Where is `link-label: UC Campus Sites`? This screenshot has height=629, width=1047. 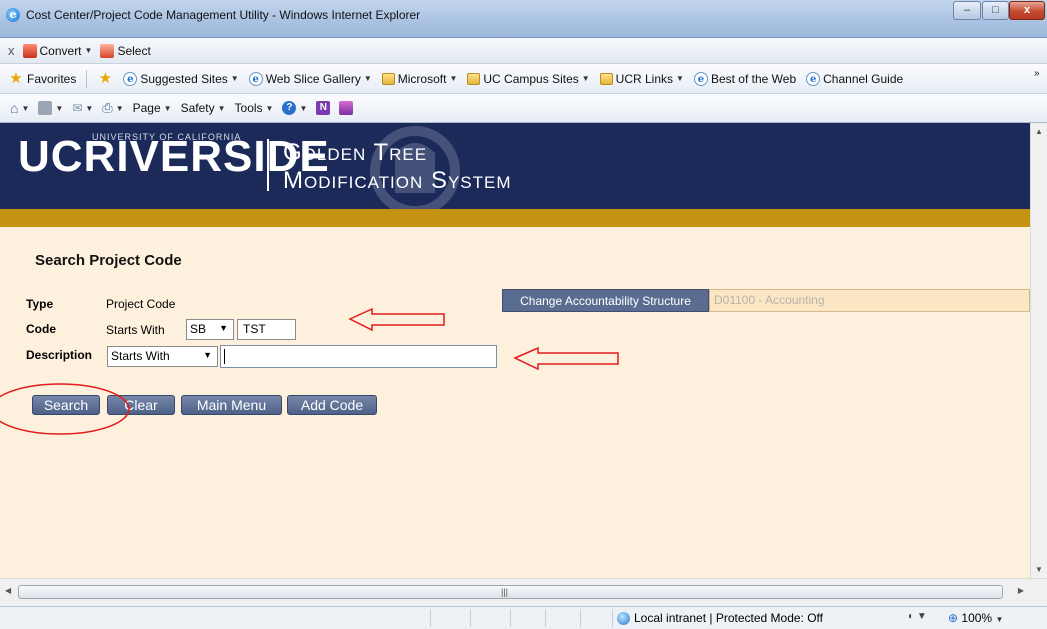
link-label: UC Campus Sites is located at coordinates (531, 78).